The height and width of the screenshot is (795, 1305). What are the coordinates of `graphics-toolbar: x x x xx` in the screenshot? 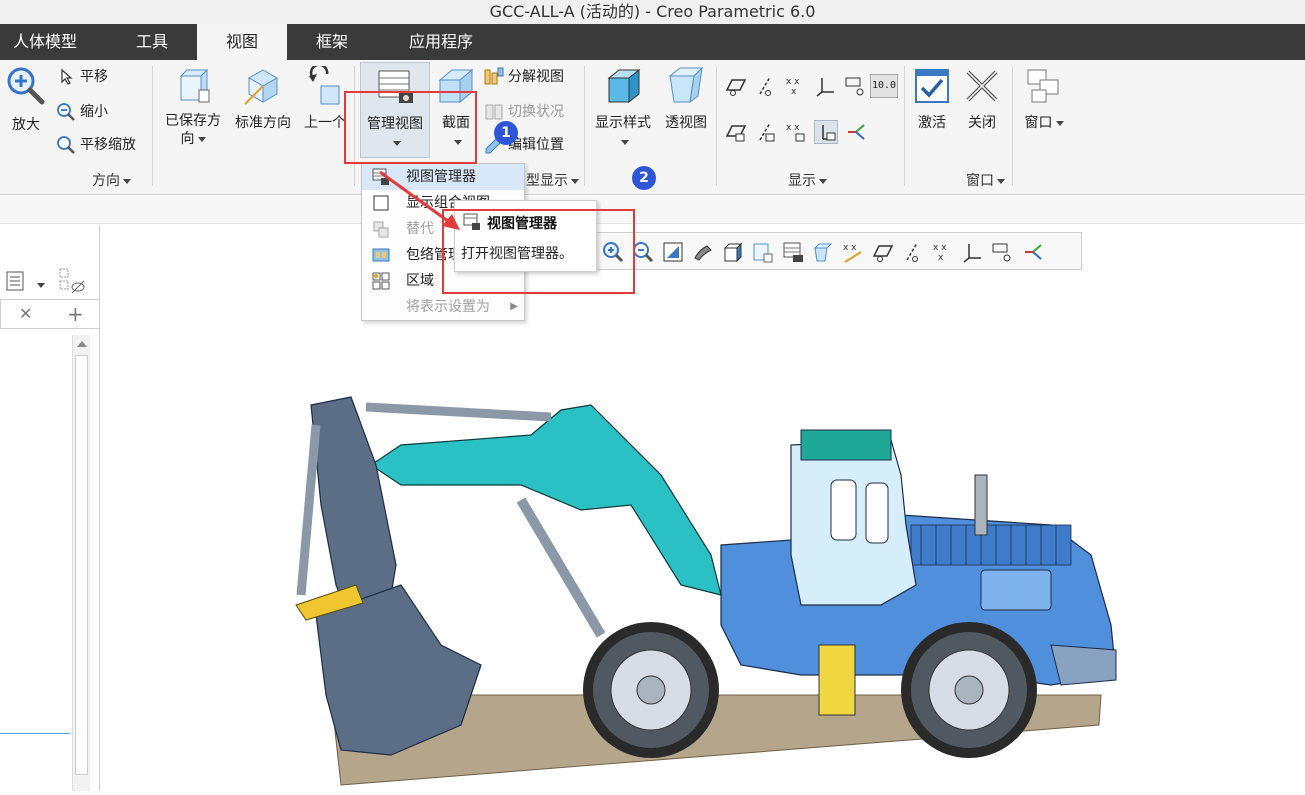 It's located at (839, 251).